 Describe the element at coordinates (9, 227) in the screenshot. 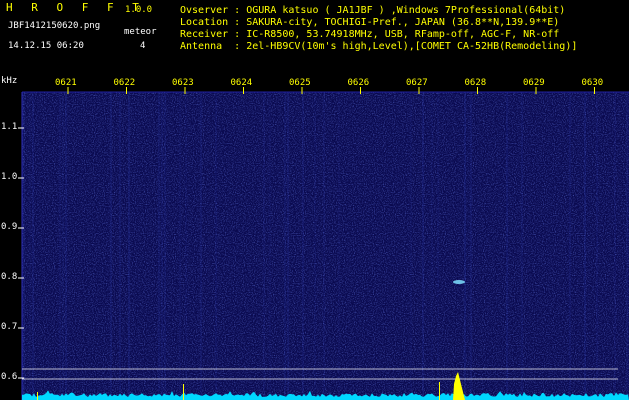

I see `y-tick-label: 0.9` at that location.